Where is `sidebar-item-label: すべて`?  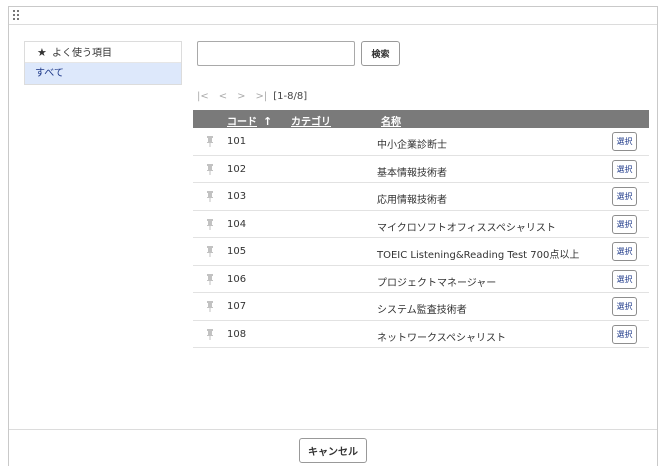
sidebar-item-label: すべて is located at coordinates (49, 73).